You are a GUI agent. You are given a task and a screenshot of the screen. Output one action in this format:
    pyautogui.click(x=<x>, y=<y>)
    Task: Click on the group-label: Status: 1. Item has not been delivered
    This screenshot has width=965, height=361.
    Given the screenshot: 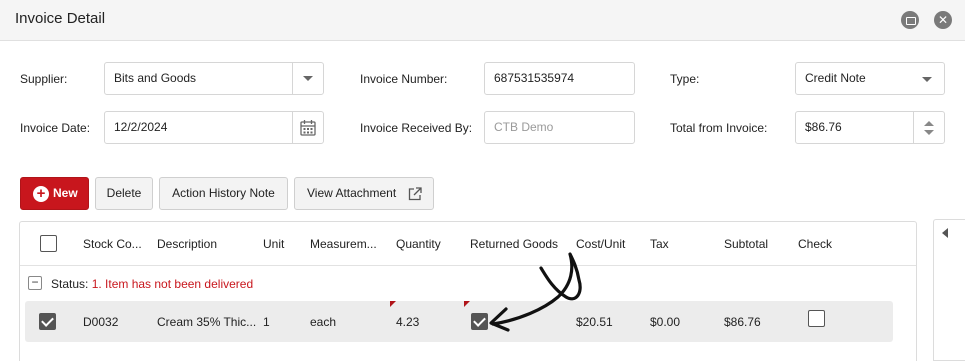 What is the action you would take?
    pyautogui.click(x=152, y=284)
    